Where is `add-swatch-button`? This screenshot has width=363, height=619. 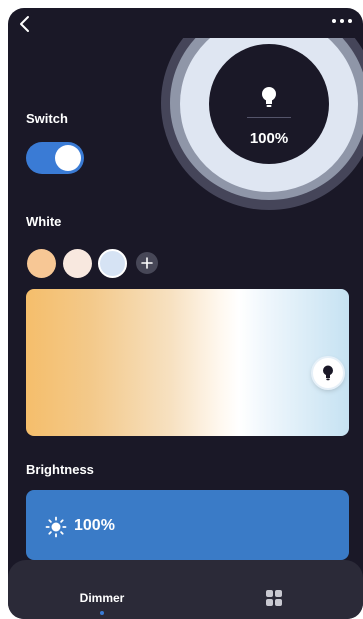
add-swatch-button is located at coordinates (147, 263).